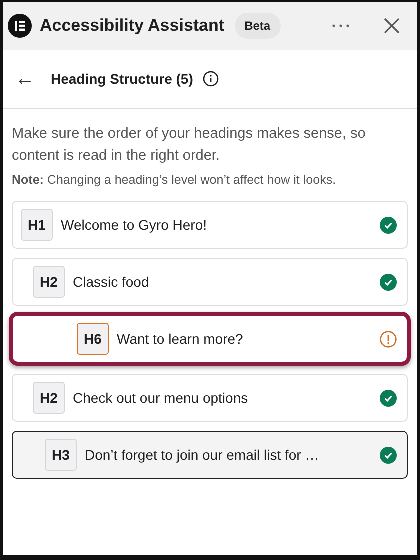 Image resolution: width=420 pixels, height=560 pixels. Describe the element at coordinates (211, 79) in the screenshot. I see `info-icon` at that location.